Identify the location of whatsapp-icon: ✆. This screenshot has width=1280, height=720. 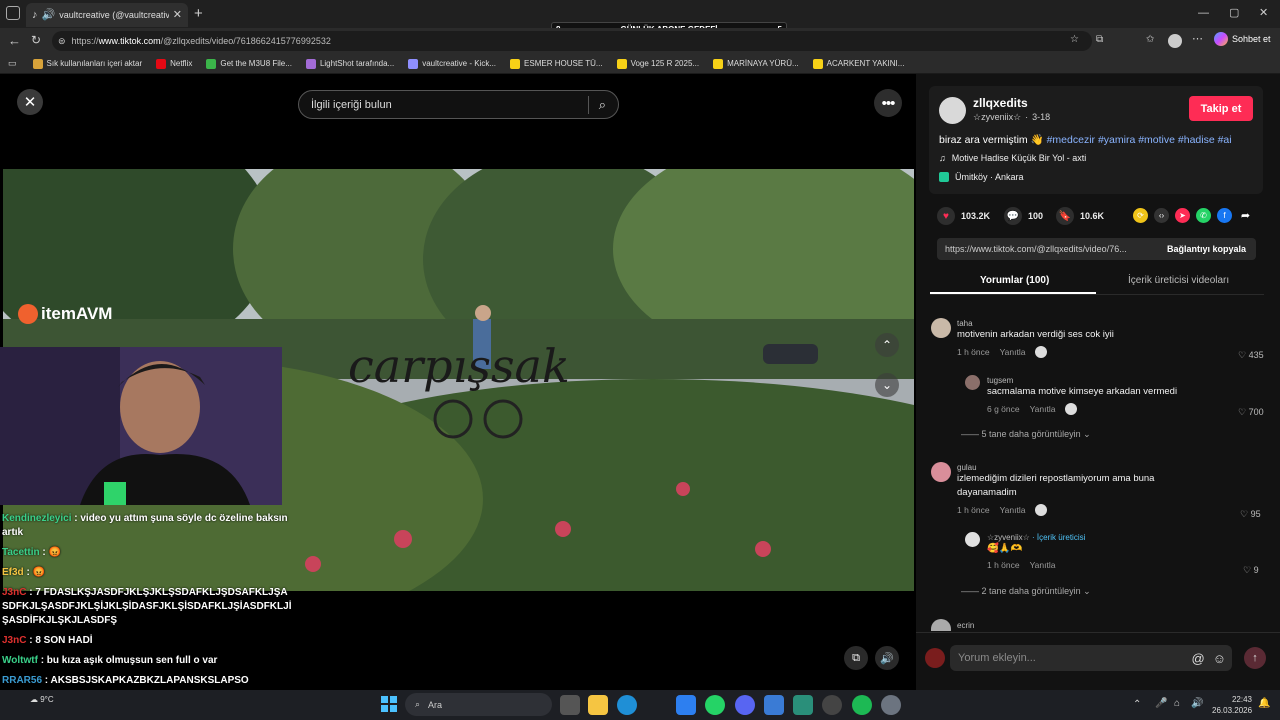
(1203, 215).